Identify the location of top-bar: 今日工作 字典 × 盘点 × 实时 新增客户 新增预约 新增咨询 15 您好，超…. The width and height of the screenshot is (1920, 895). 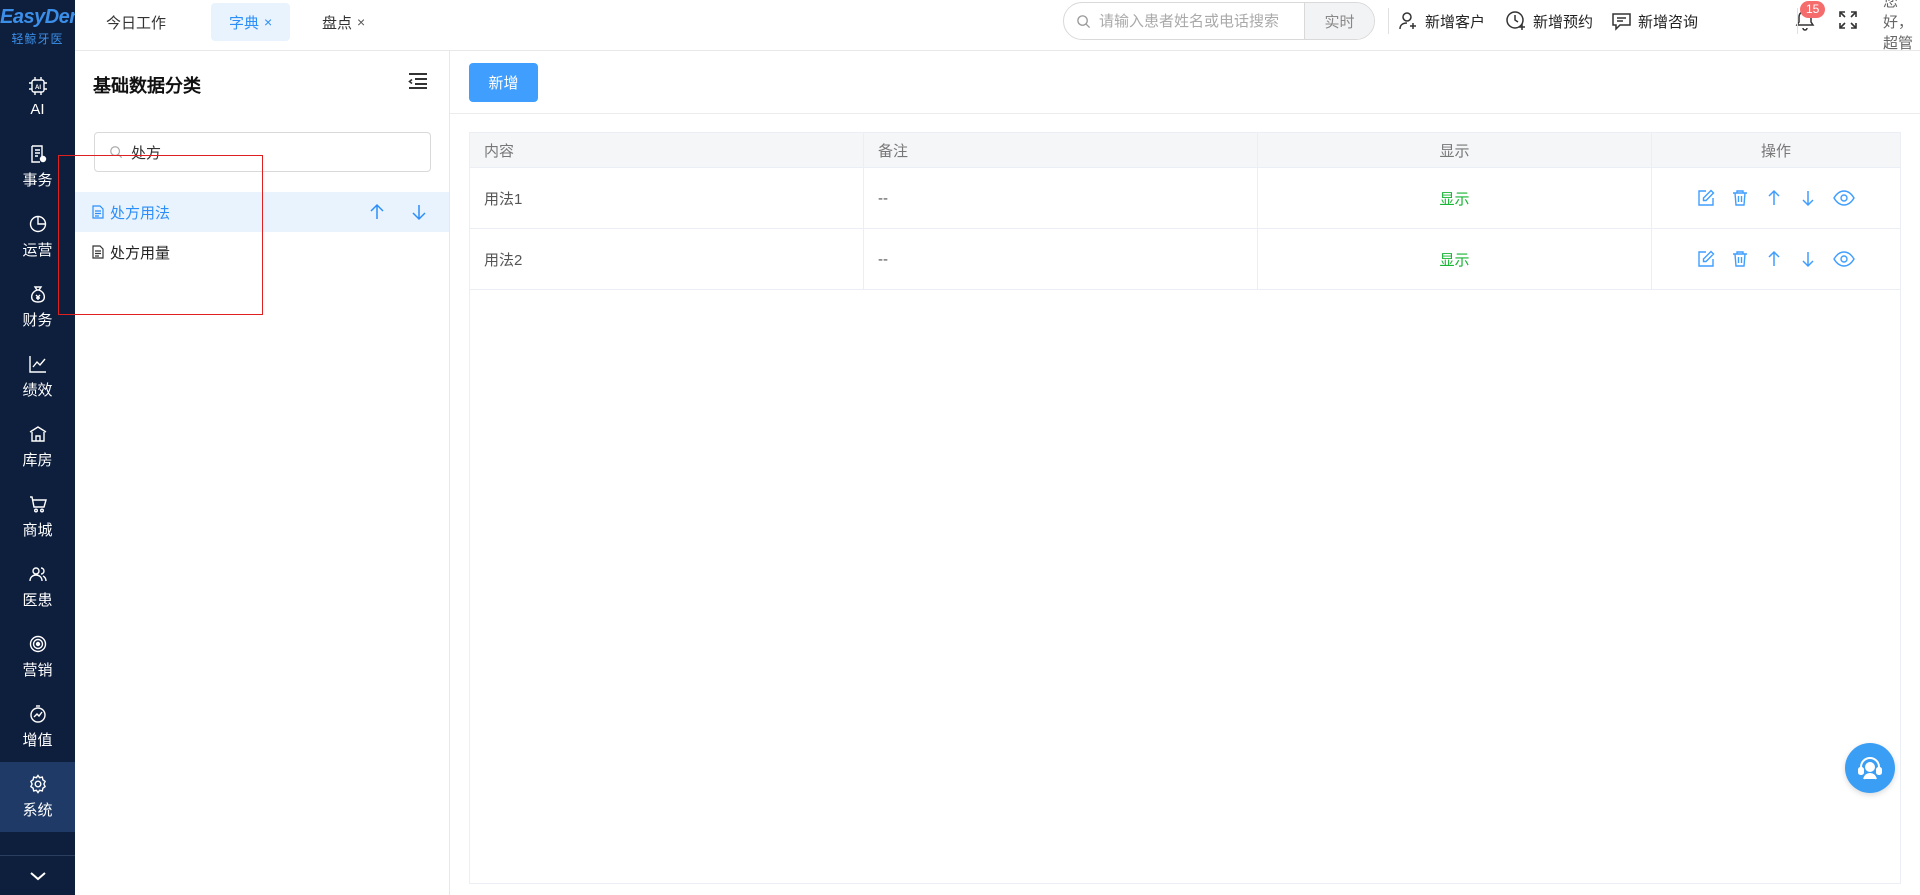
(997, 26).